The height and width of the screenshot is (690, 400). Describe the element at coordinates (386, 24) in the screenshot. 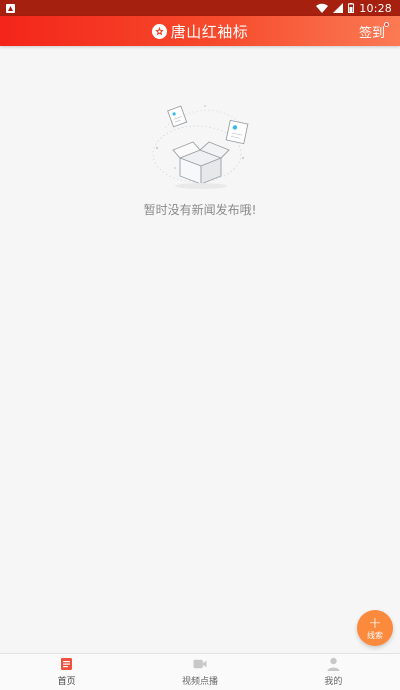

I see `checkin-badge-dot` at that location.